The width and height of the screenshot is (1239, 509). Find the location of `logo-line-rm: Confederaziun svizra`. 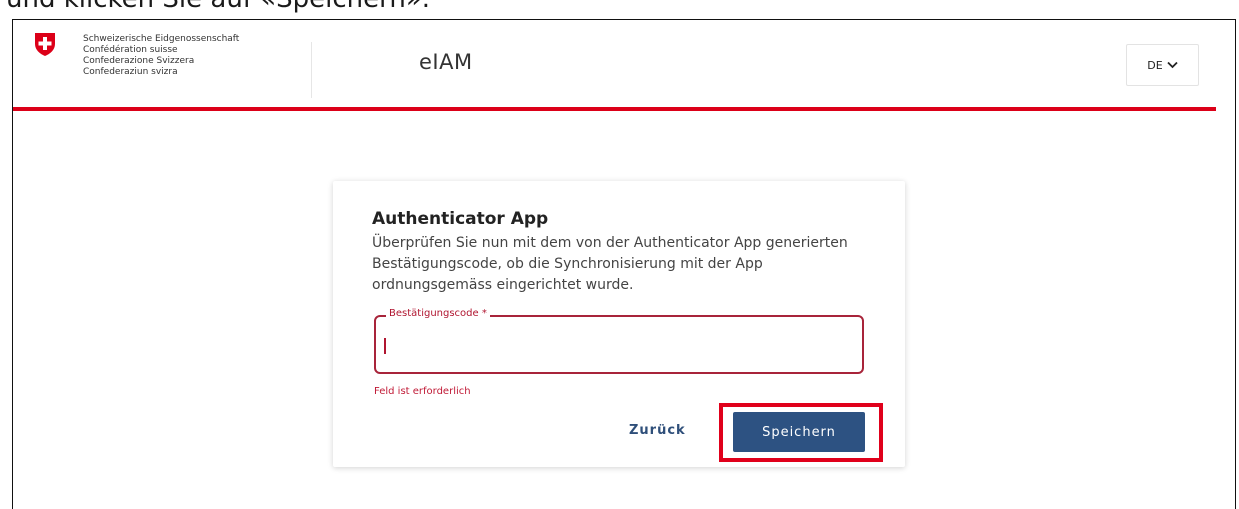

logo-line-rm: Confederaziun svizra is located at coordinates (130, 72).